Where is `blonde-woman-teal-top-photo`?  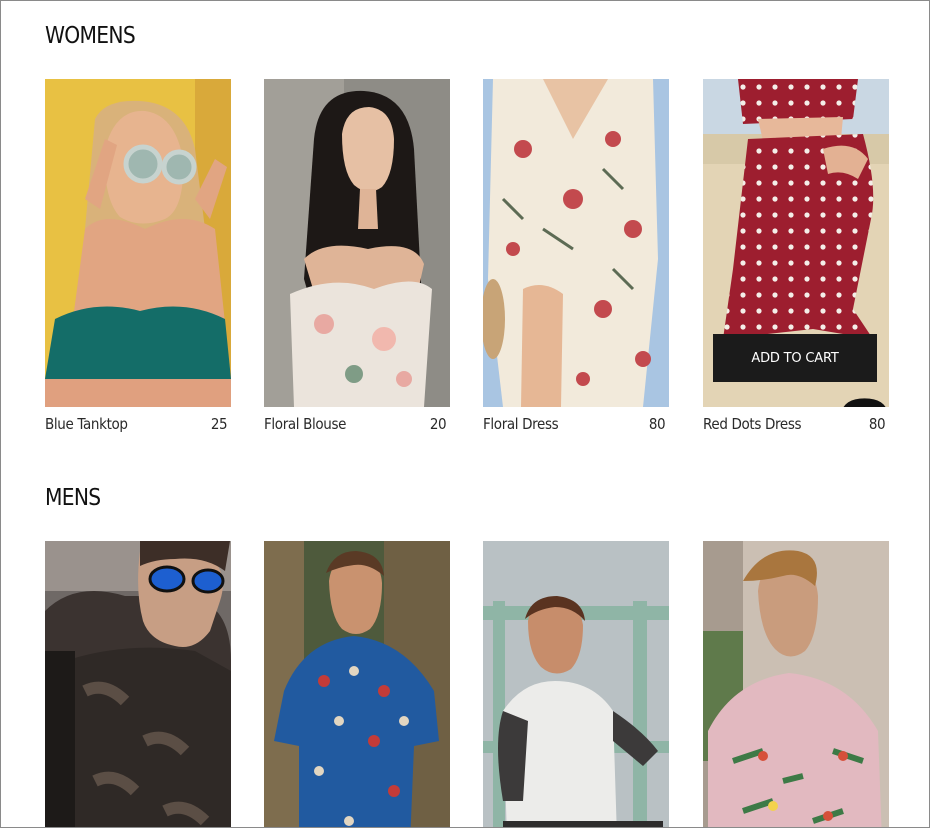
blonde-woman-teal-top-photo is located at coordinates (138, 243).